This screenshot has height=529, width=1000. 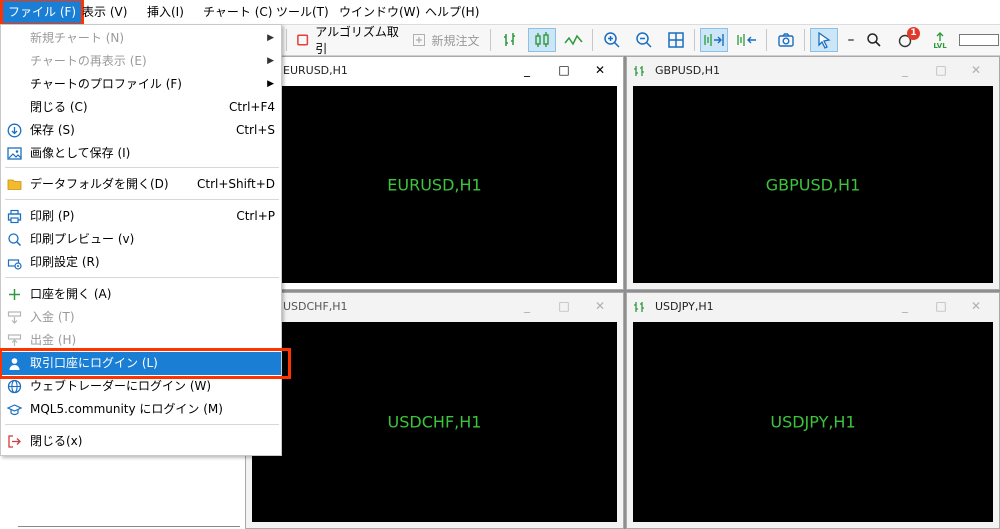 What do you see at coordinates (302, 12) in the screenshot?
I see `menu-tools: ツール(T)` at bounding box center [302, 12].